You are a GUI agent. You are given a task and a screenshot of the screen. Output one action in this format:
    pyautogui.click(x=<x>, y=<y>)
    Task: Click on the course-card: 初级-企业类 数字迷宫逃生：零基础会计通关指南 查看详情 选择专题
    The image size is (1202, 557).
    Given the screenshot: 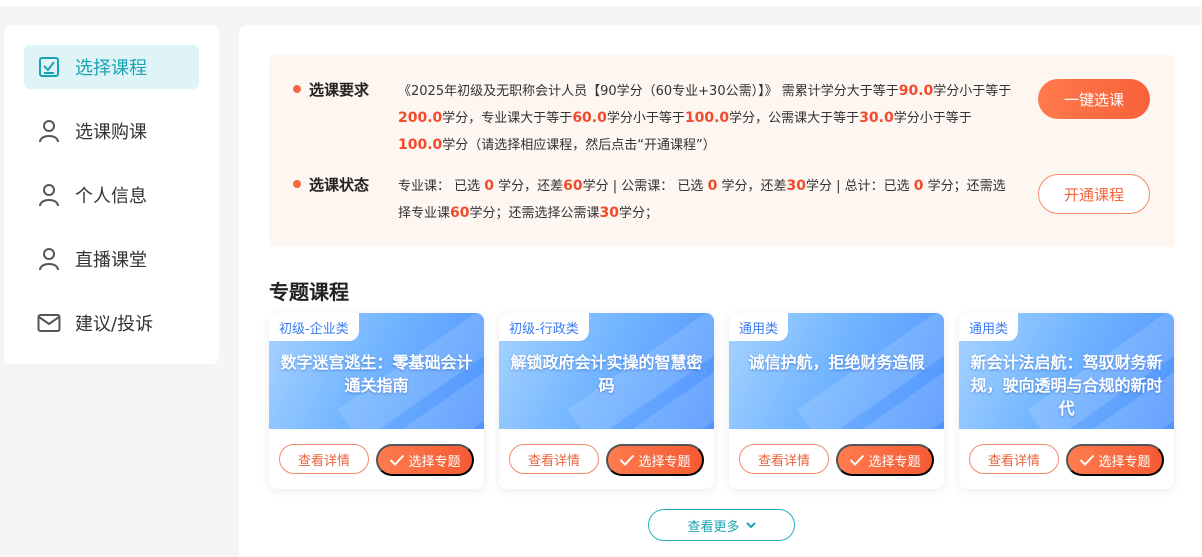 What is the action you would take?
    pyautogui.click(x=376, y=401)
    